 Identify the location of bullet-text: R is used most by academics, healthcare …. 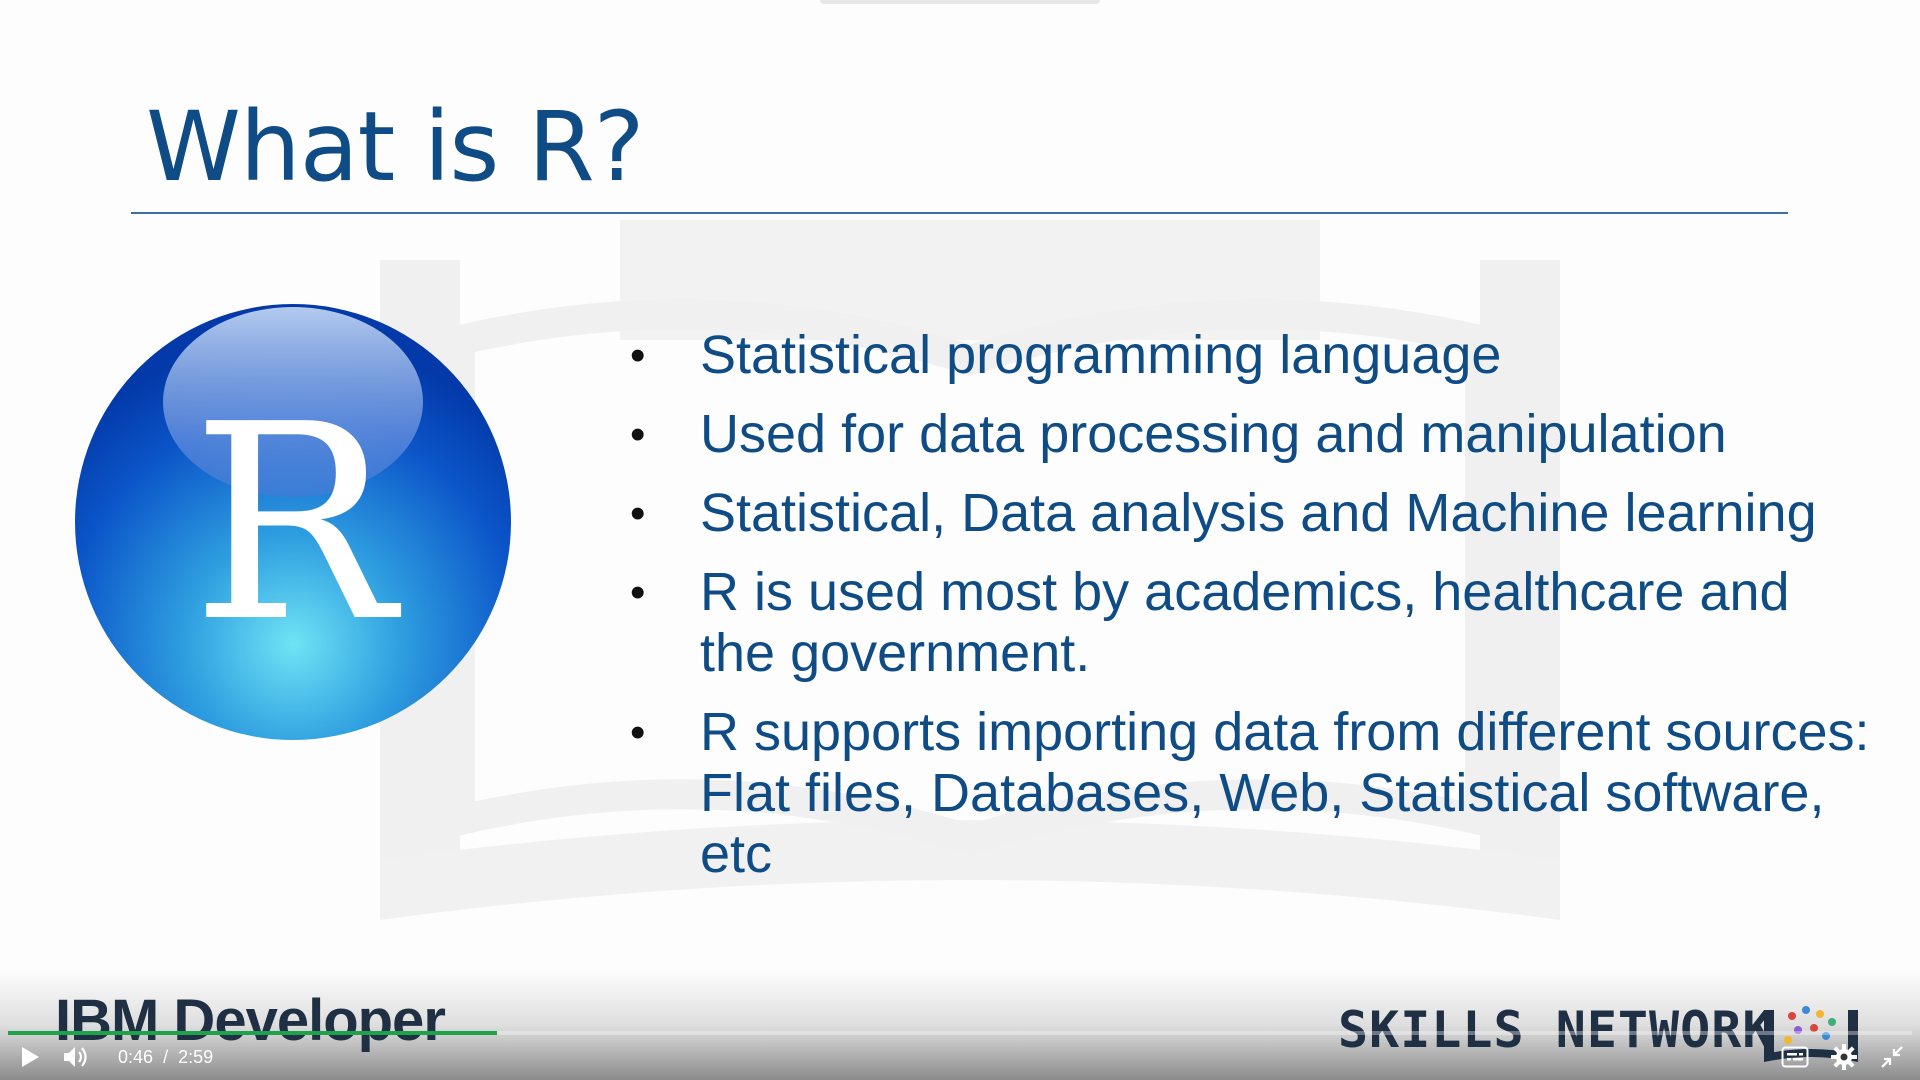
(1245, 622).